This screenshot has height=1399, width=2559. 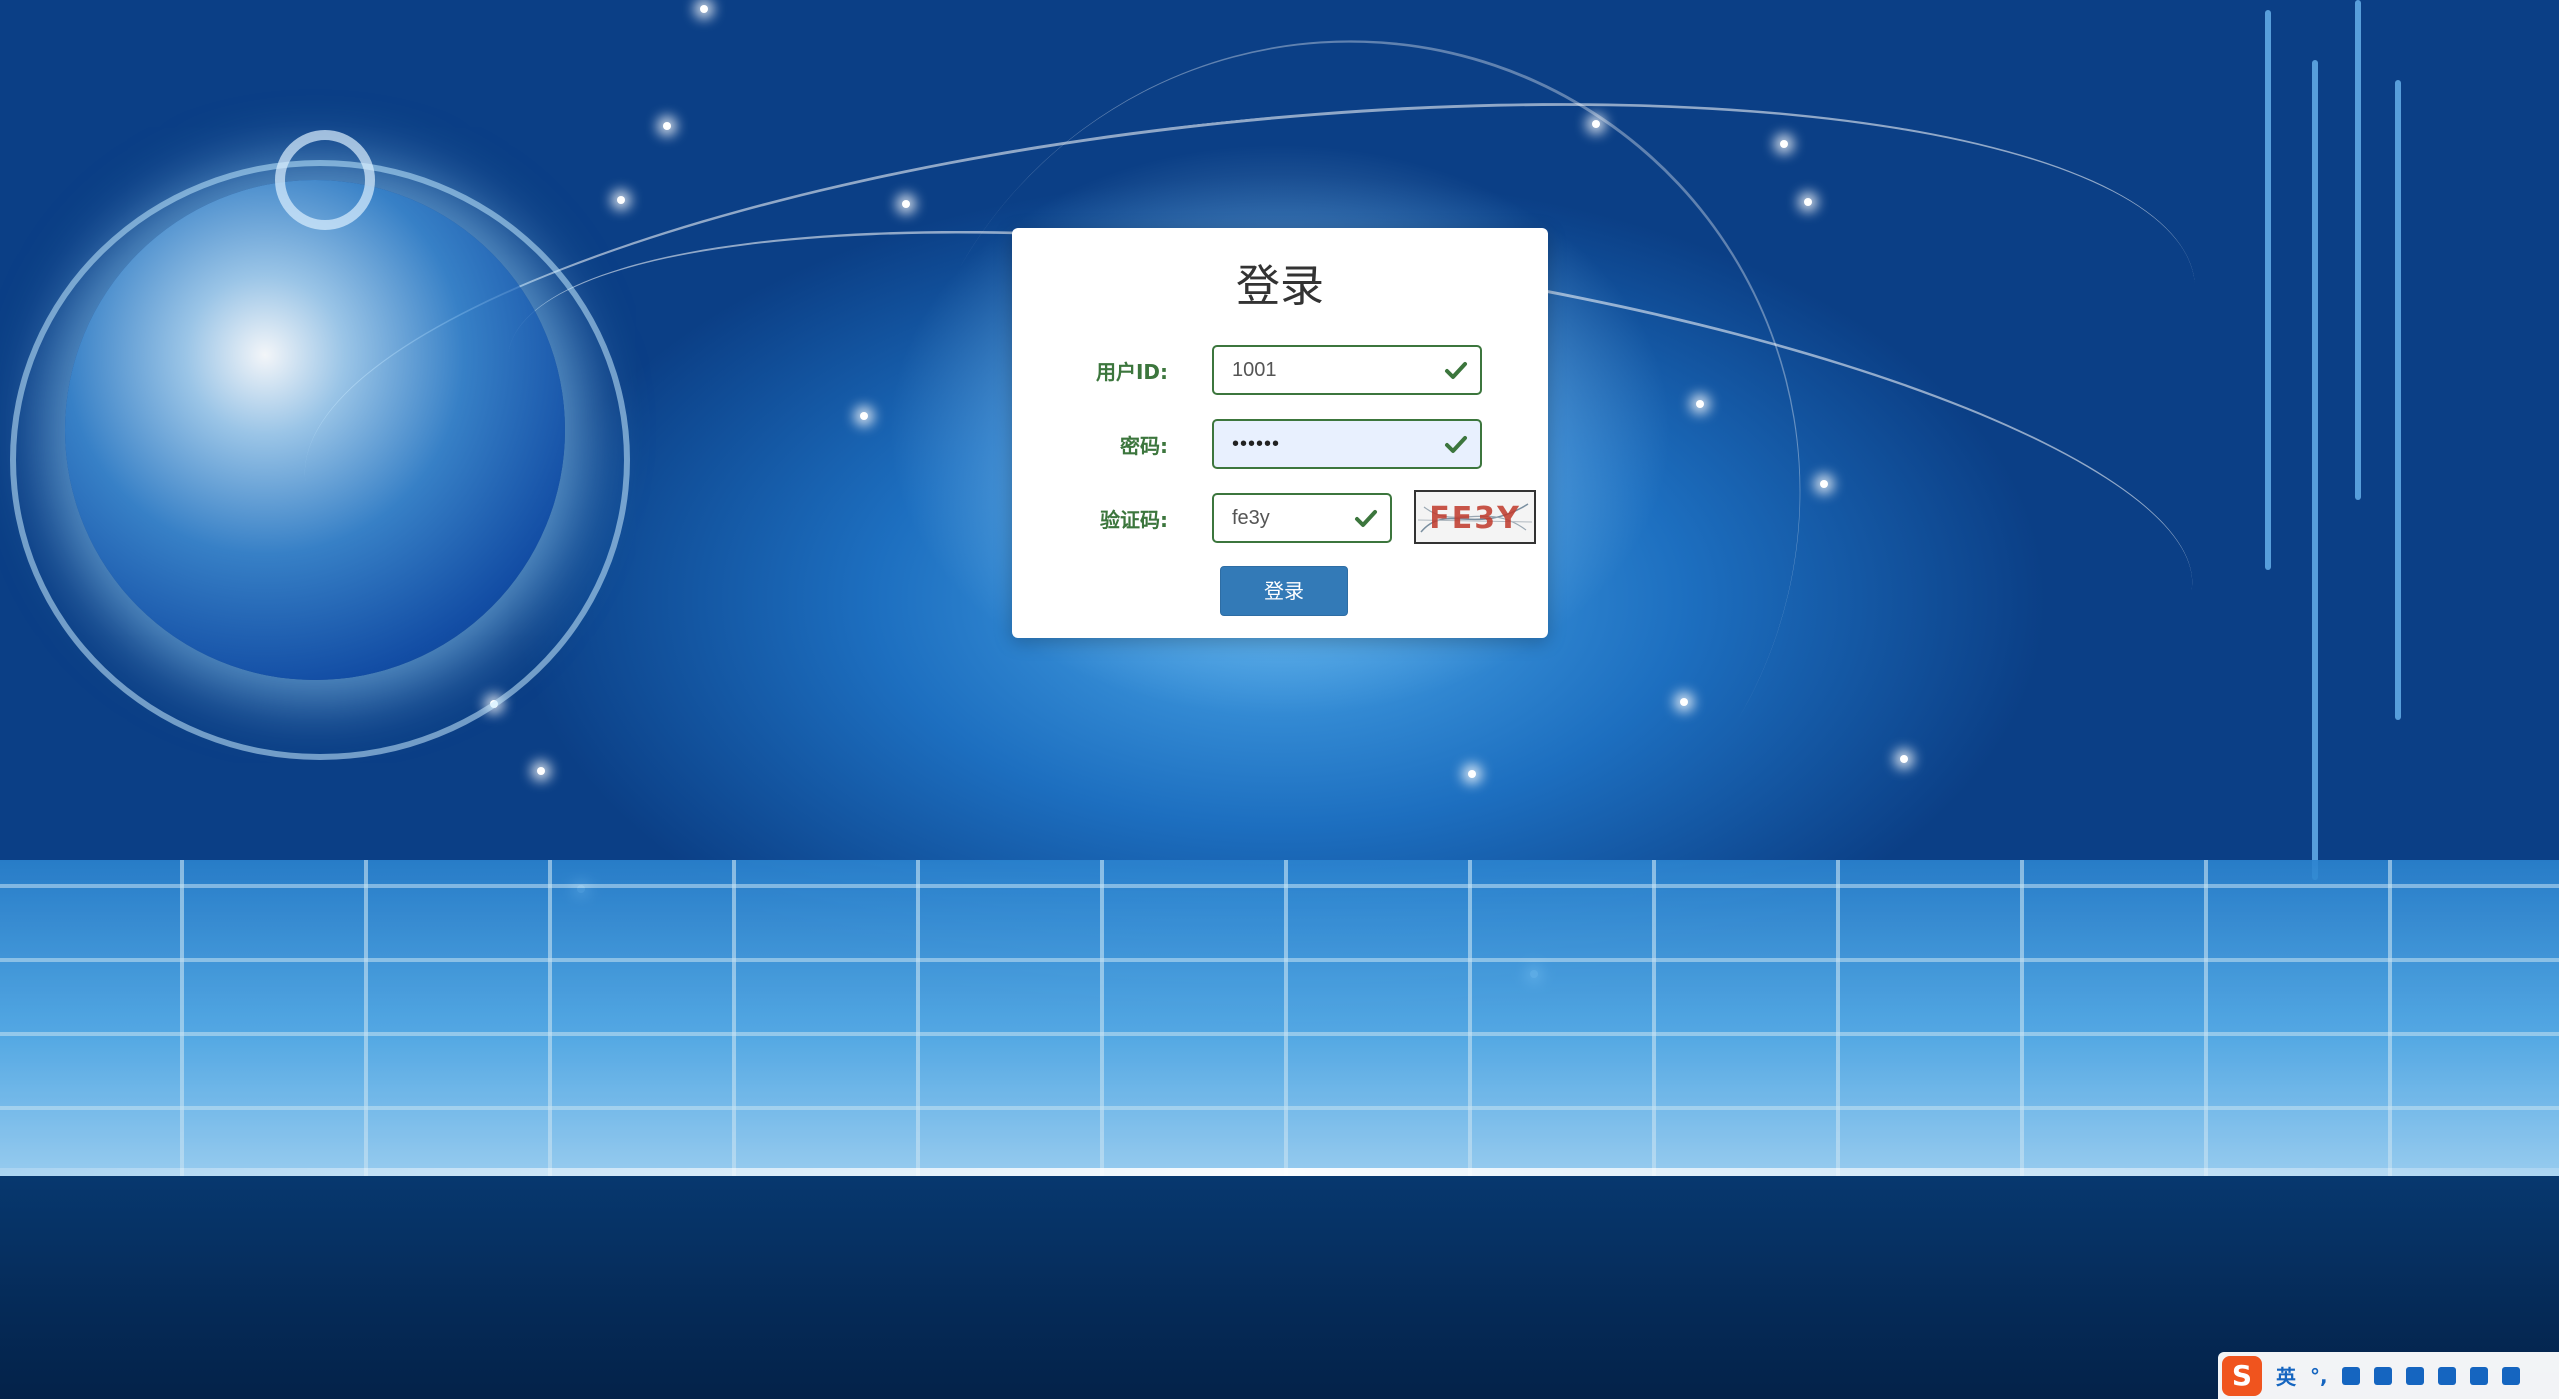 What do you see at coordinates (2510, 1375) in the screenshot?
I see `settings-icon` at bounding box center [2510, 1375].